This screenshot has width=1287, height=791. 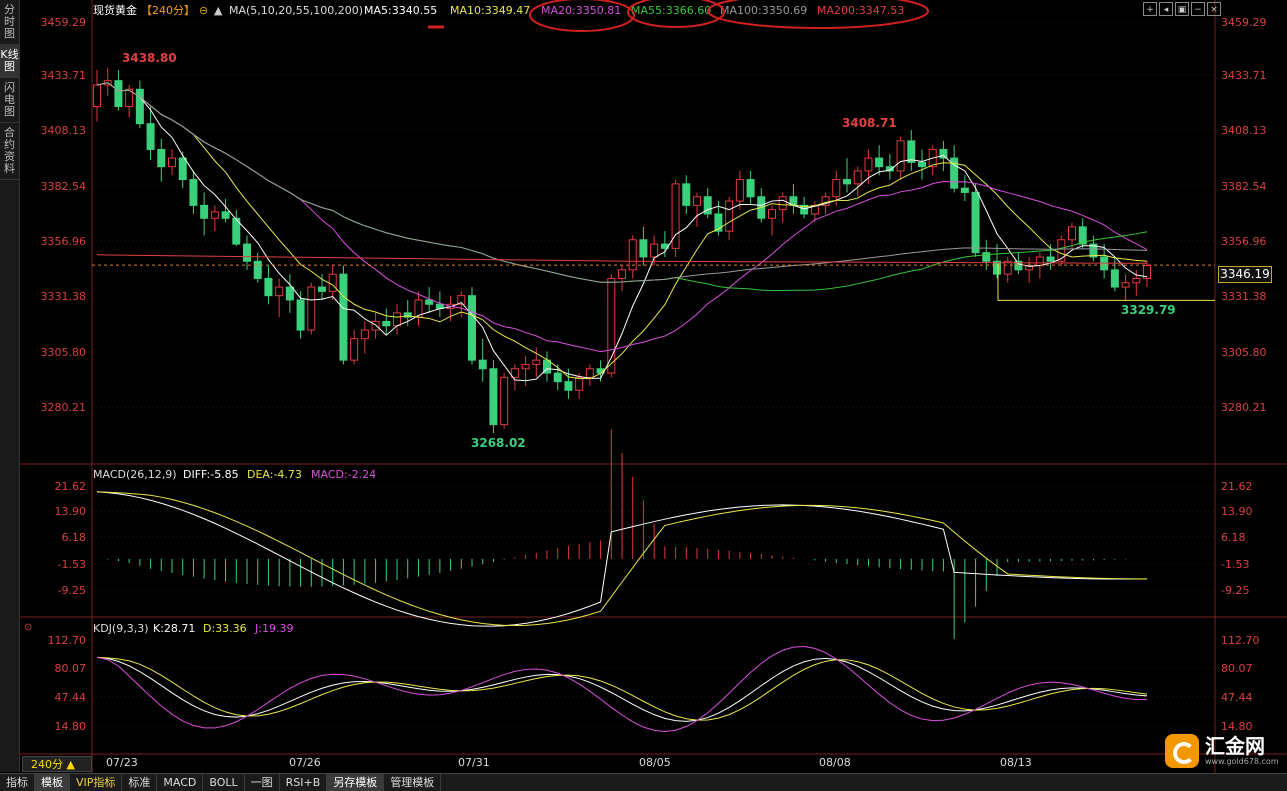 What do you see at coordinates (1244, 296) in the screenshot?
I see `price-tick-right: 3331.38` at bounding box center [1244, 296].